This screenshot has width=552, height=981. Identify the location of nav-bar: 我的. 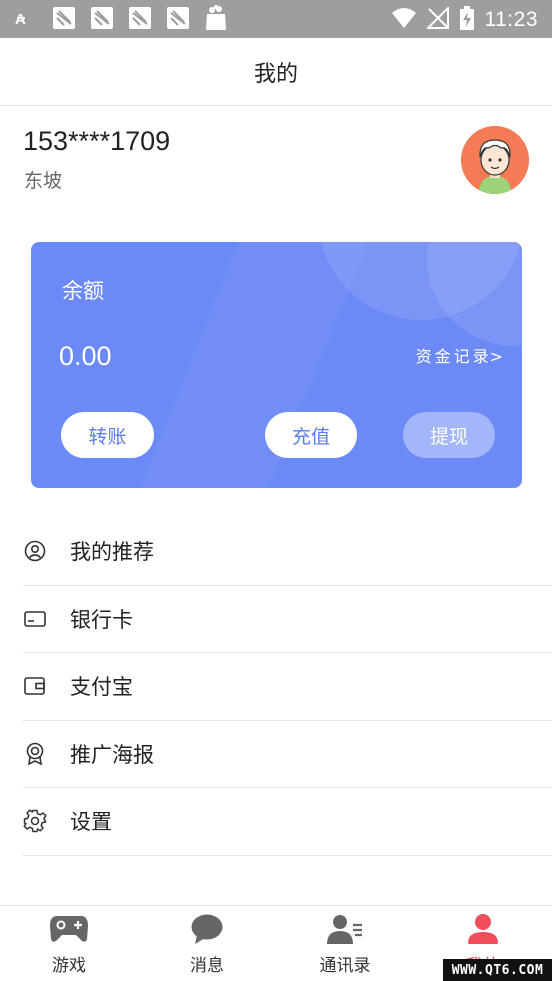
(276, 72).